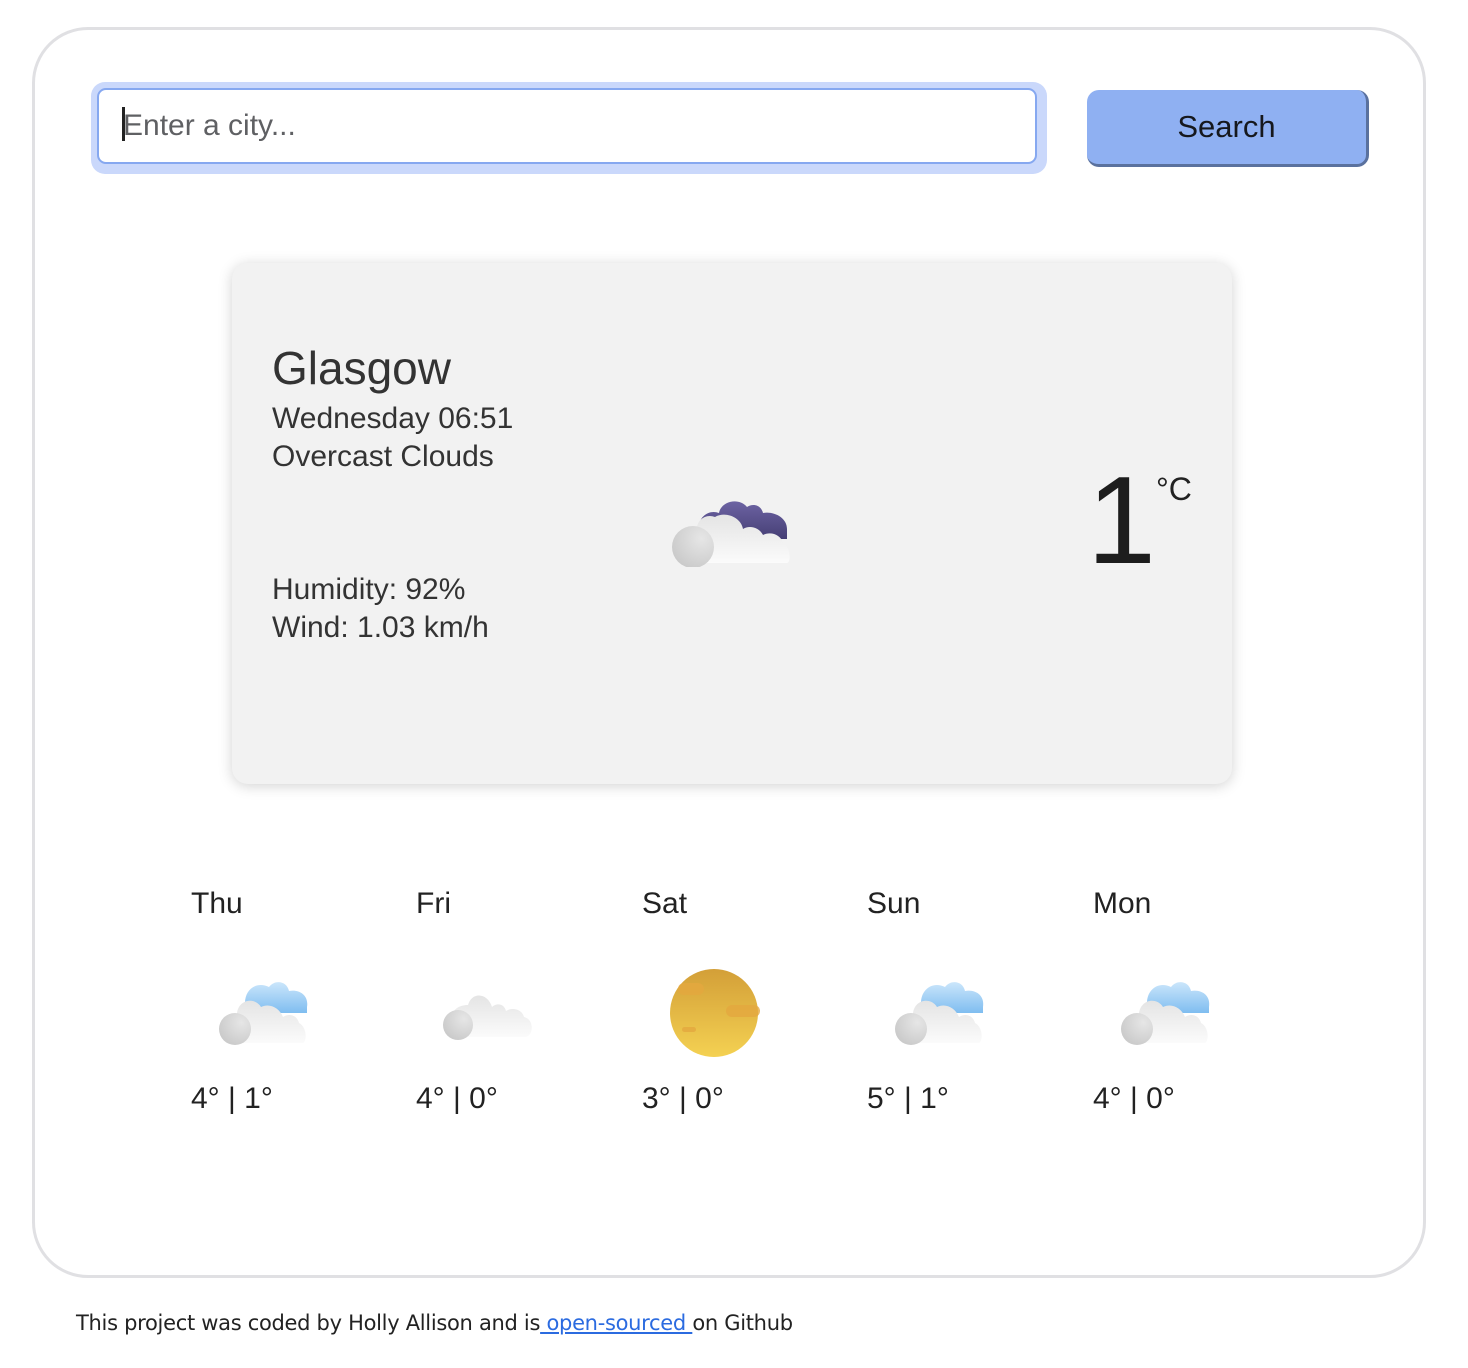  Describe the element at coordinates (665, 903) in the screenshot. I see `forecast-day-name: Sat` at that location.